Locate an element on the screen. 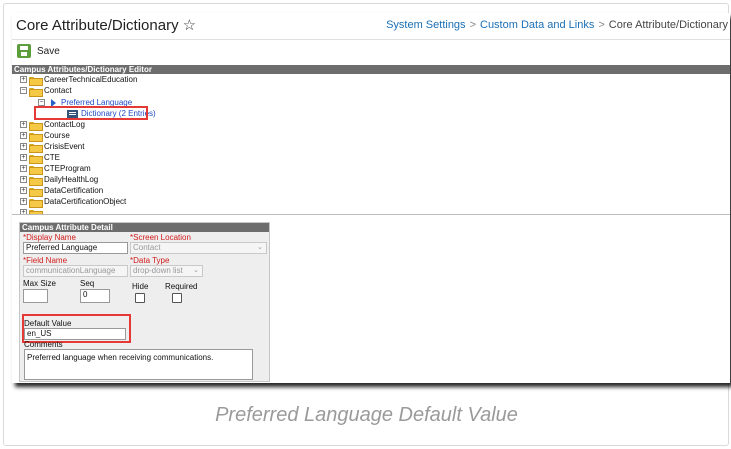 The width and height of the screenshot is (731, 449). save-label: Save is located at coordinates (48, 51).